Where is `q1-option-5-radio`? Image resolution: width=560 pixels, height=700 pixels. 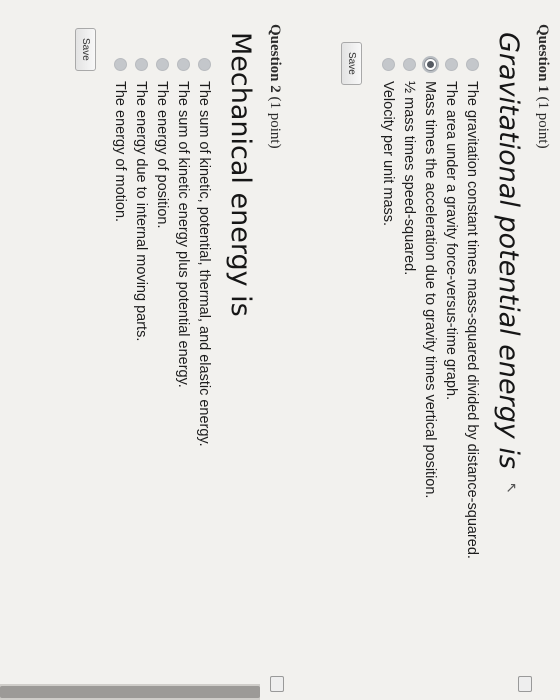
q1-option-5-radio is located at coordinates (388, 64).